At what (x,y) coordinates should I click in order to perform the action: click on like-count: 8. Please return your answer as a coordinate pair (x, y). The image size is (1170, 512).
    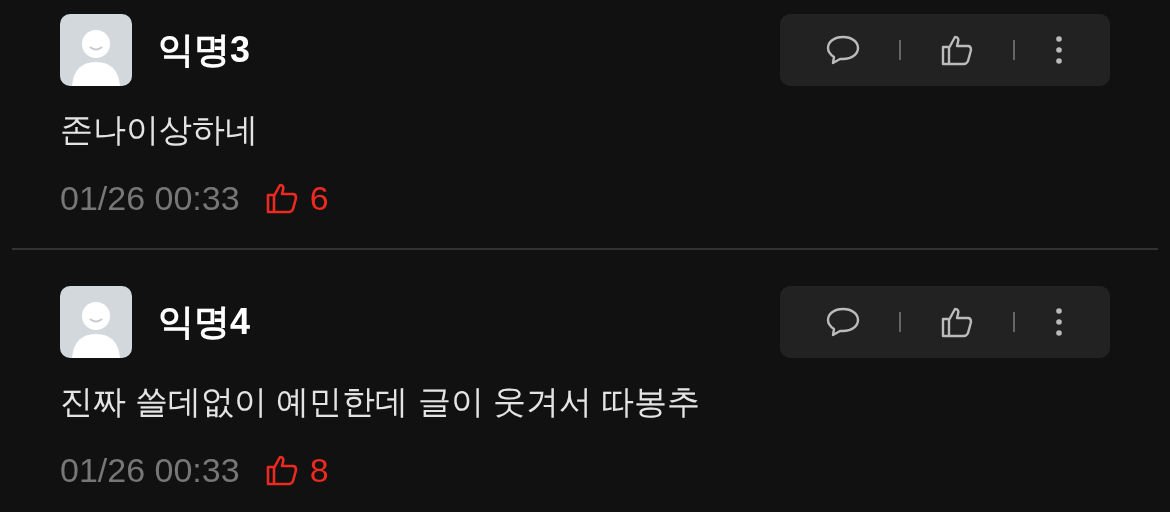
    Looking at the image, I should click on (319, 470).